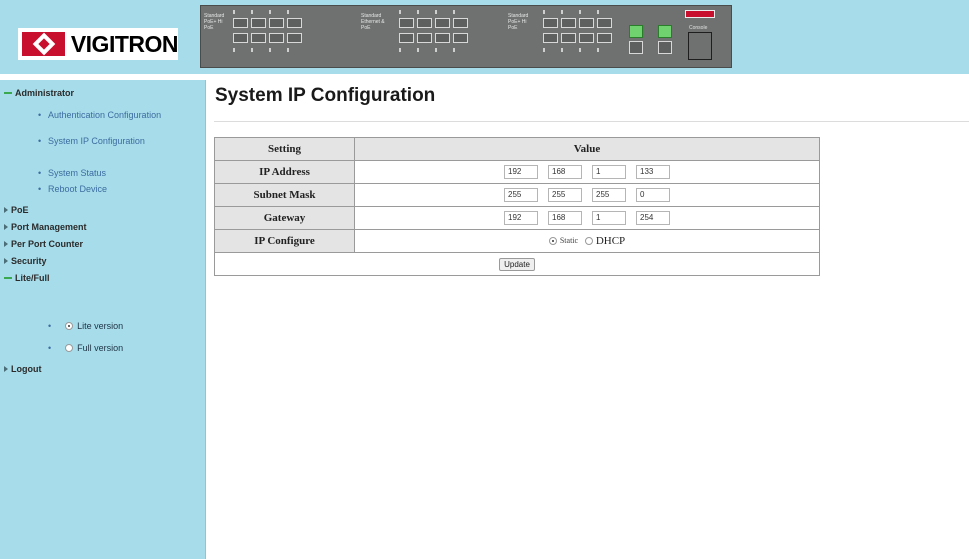 The width and height of the screenshot is (969, 559). What do you see at coordinates (521, 172) in the screenshot?
I see `ip-address-octet-1-input: 192` at bounding box center [521, 172].